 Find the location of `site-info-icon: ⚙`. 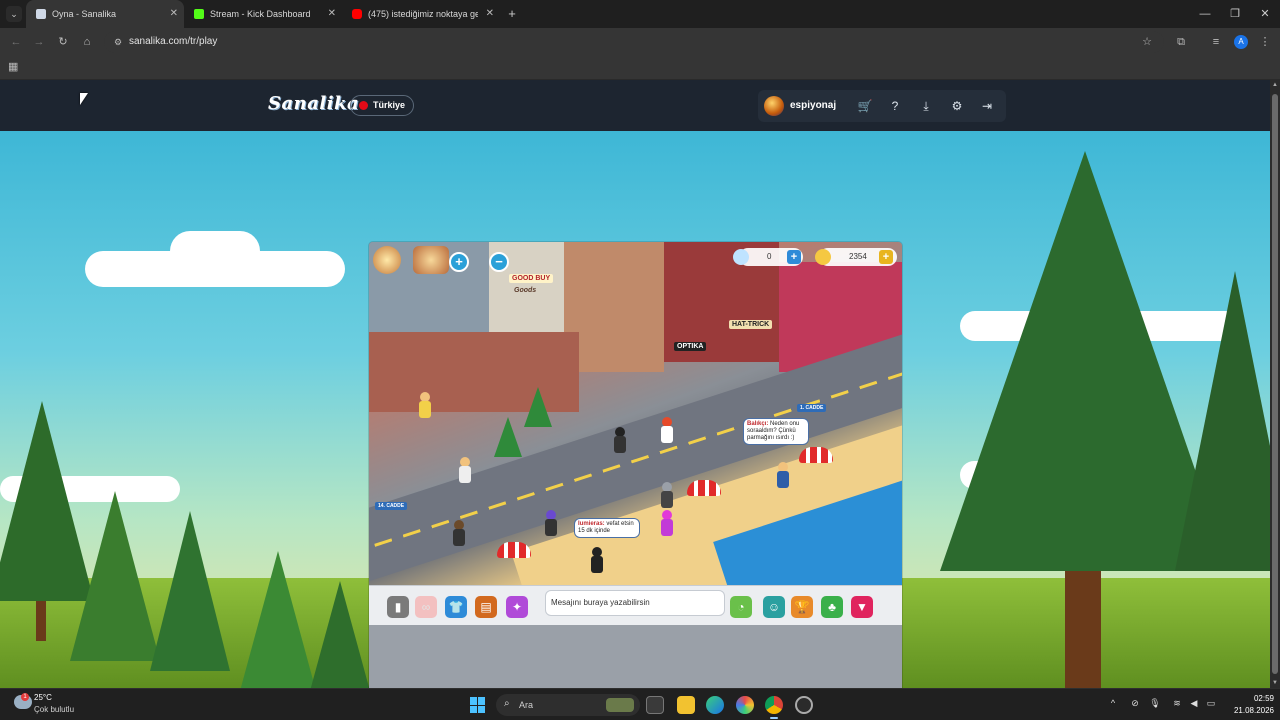

site-info-icon: ⚙ is located at coordinates (118, 42).